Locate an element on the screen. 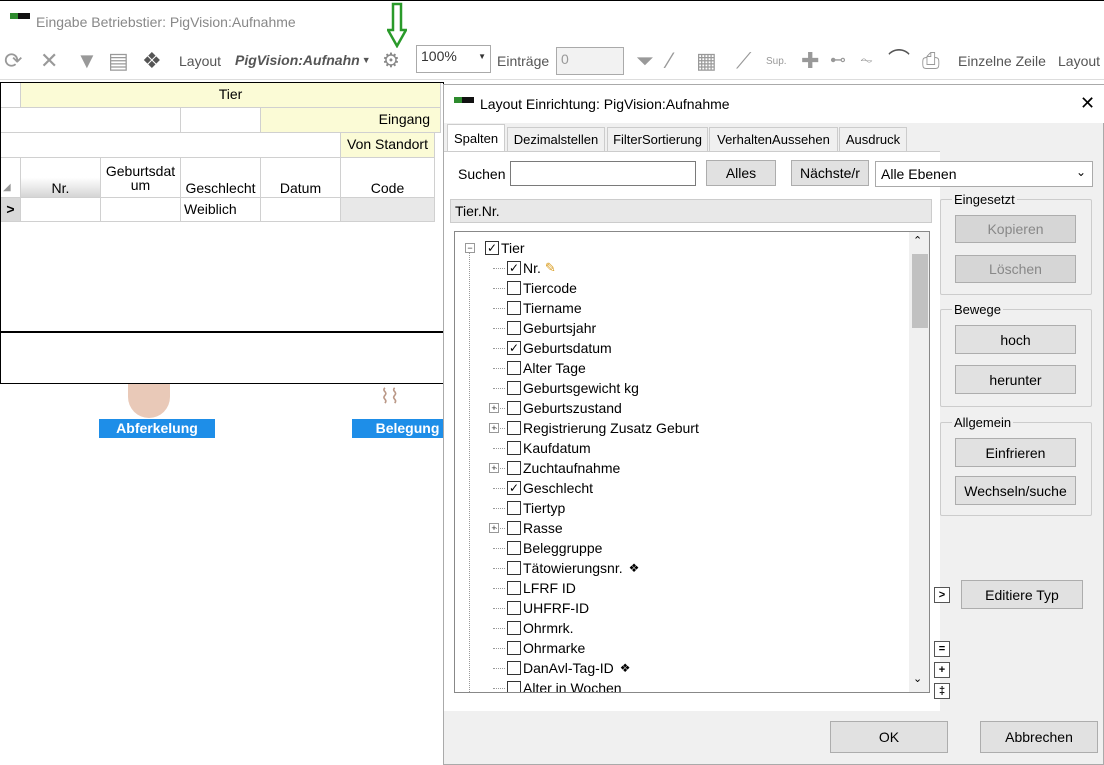  wechseln-suche-button: Wechseln/suche is located at coordinates (1015, 490).